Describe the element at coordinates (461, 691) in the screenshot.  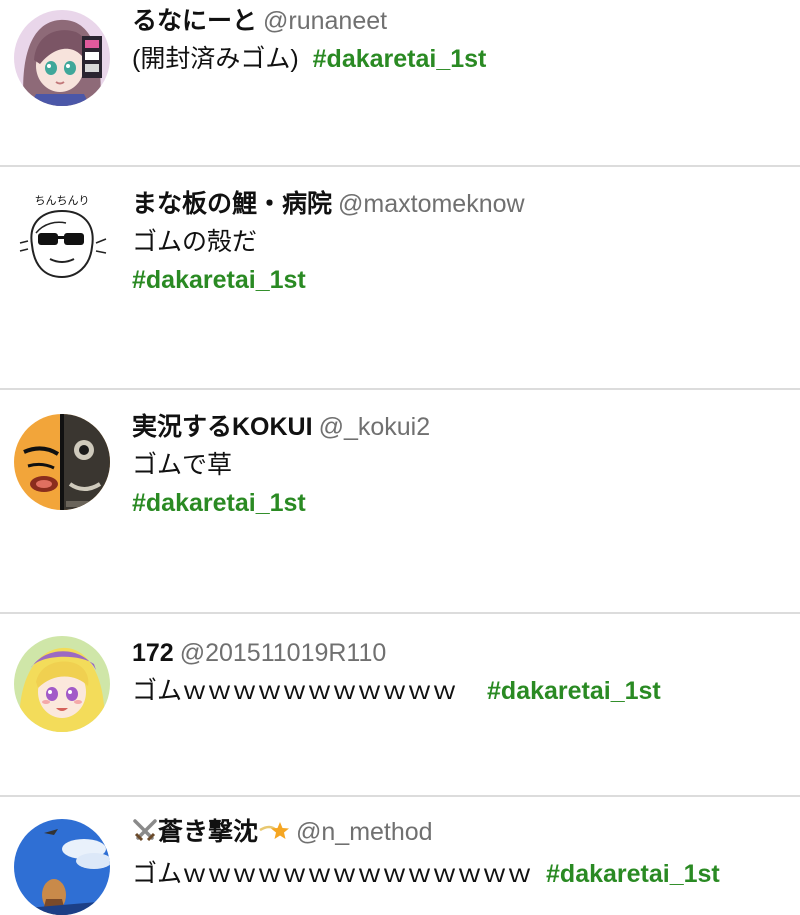
I see `tweet-text-line: ゴムｗｗｗｗｗｗｗｗｗｗｗ #dakaretai_1st` at that location.